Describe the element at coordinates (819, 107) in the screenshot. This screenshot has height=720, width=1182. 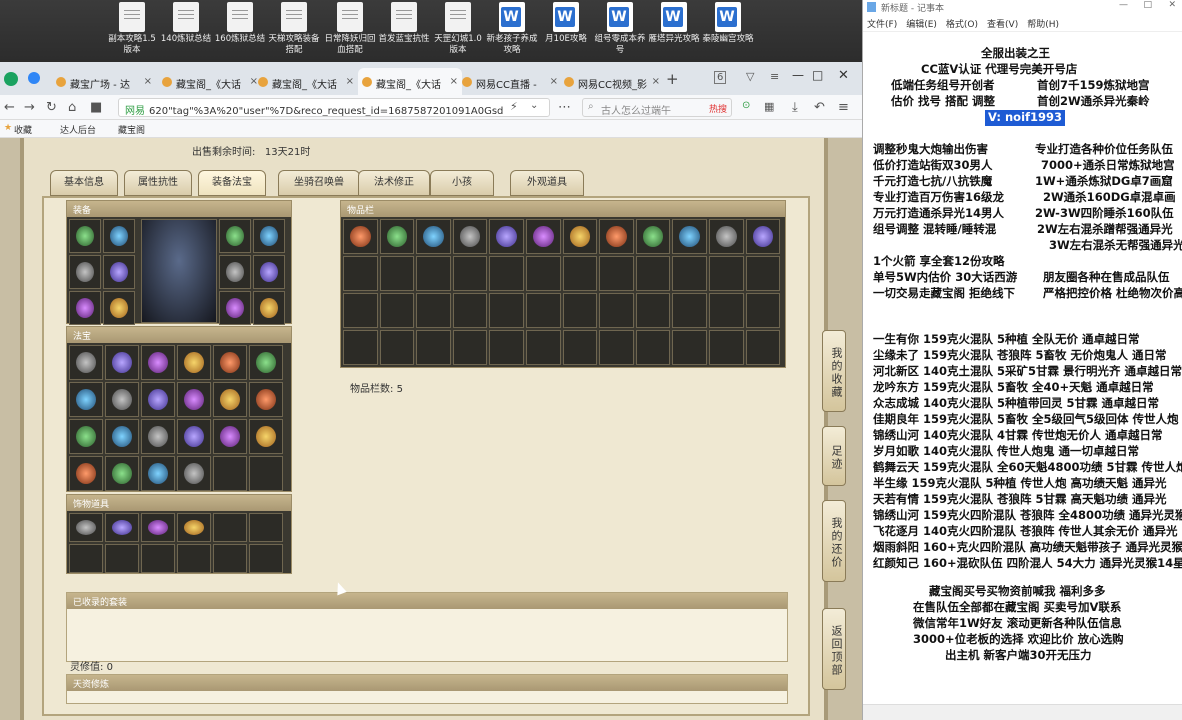
I see `undo-icon: ↶` at that location.